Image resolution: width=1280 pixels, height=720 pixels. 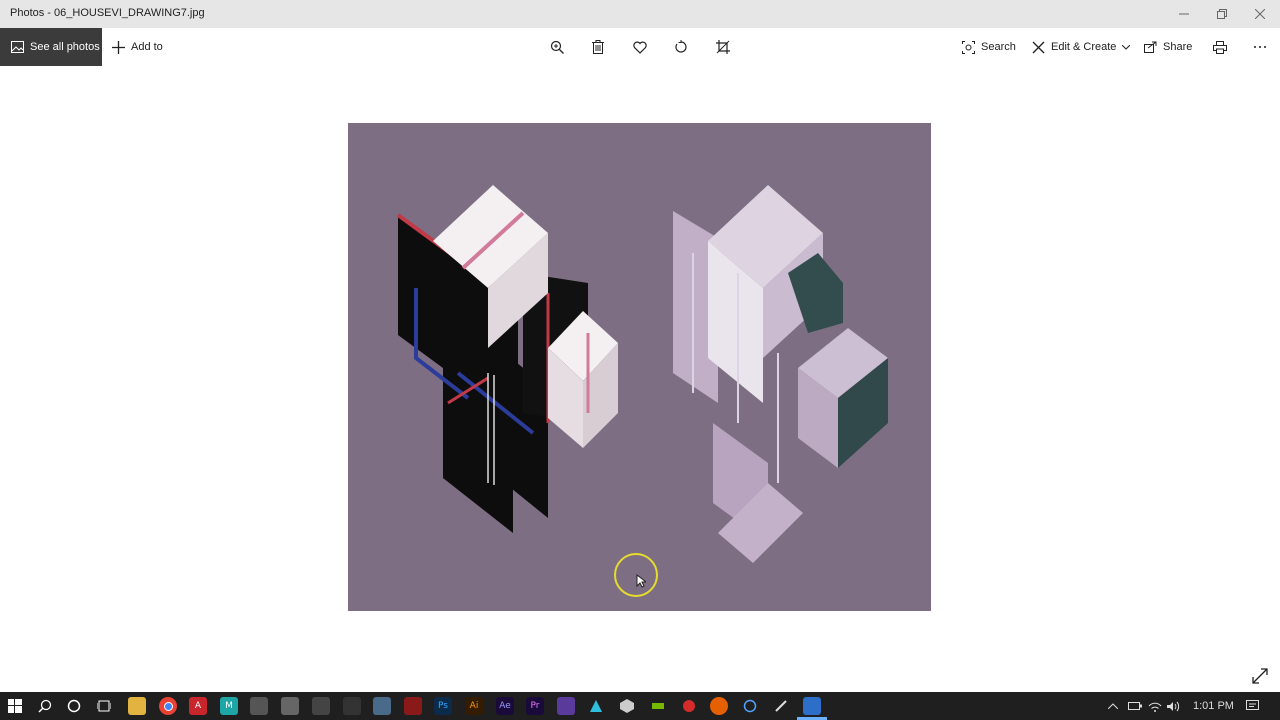 What do you see at coordinates (640, 14) in the screenshot?
I see `title-bar: Photos - 06_HOUSEVI_DRAWING7.jpg` at bounding box center [640, 14].